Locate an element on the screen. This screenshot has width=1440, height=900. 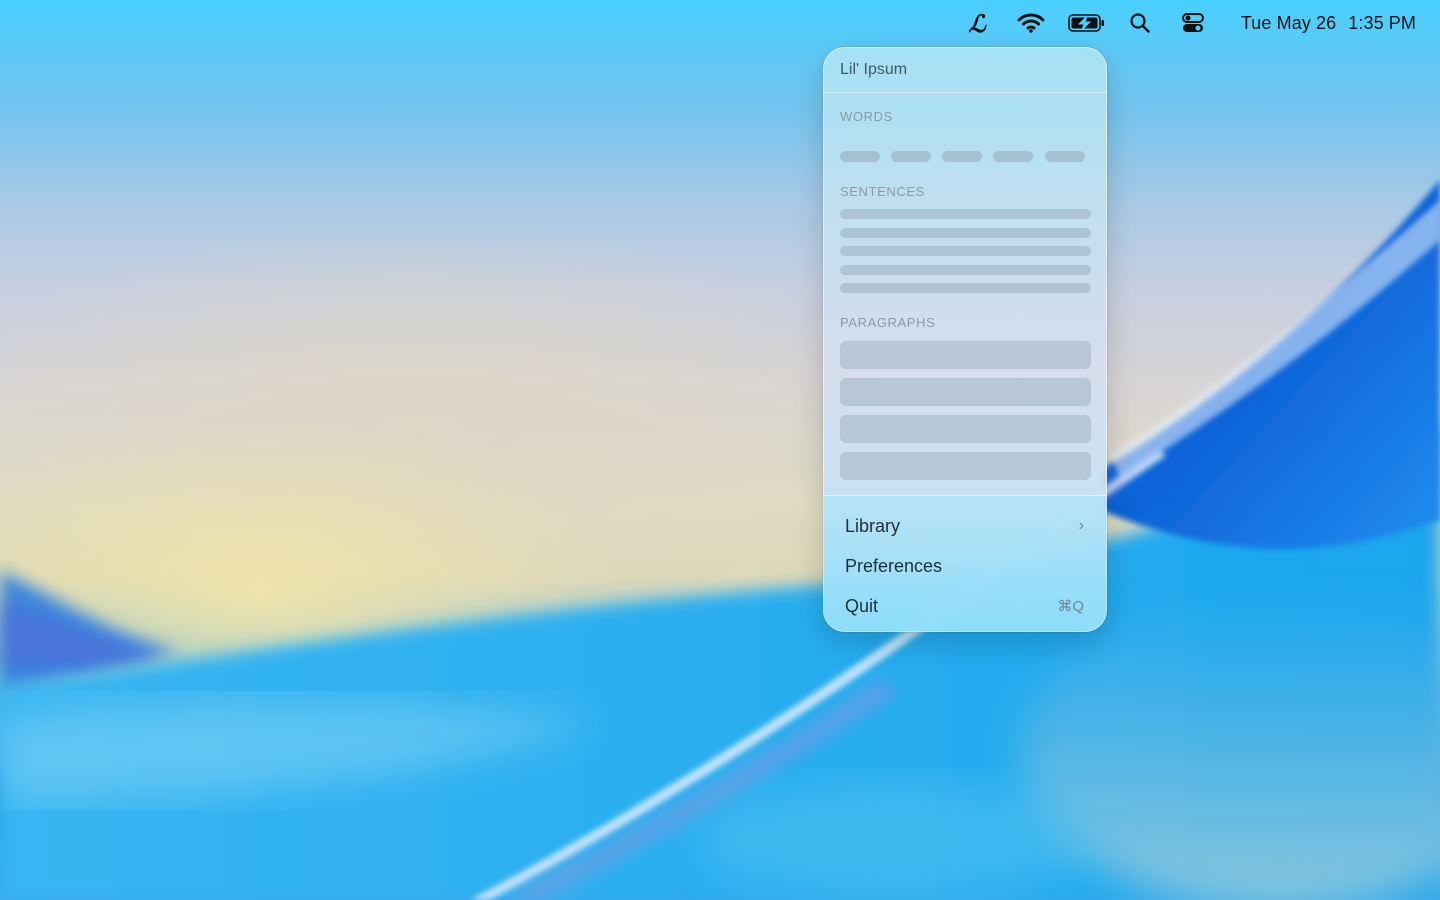
popover-menu: Library › Preferences Quit ⌘Q is located at coordinates (965, 563).